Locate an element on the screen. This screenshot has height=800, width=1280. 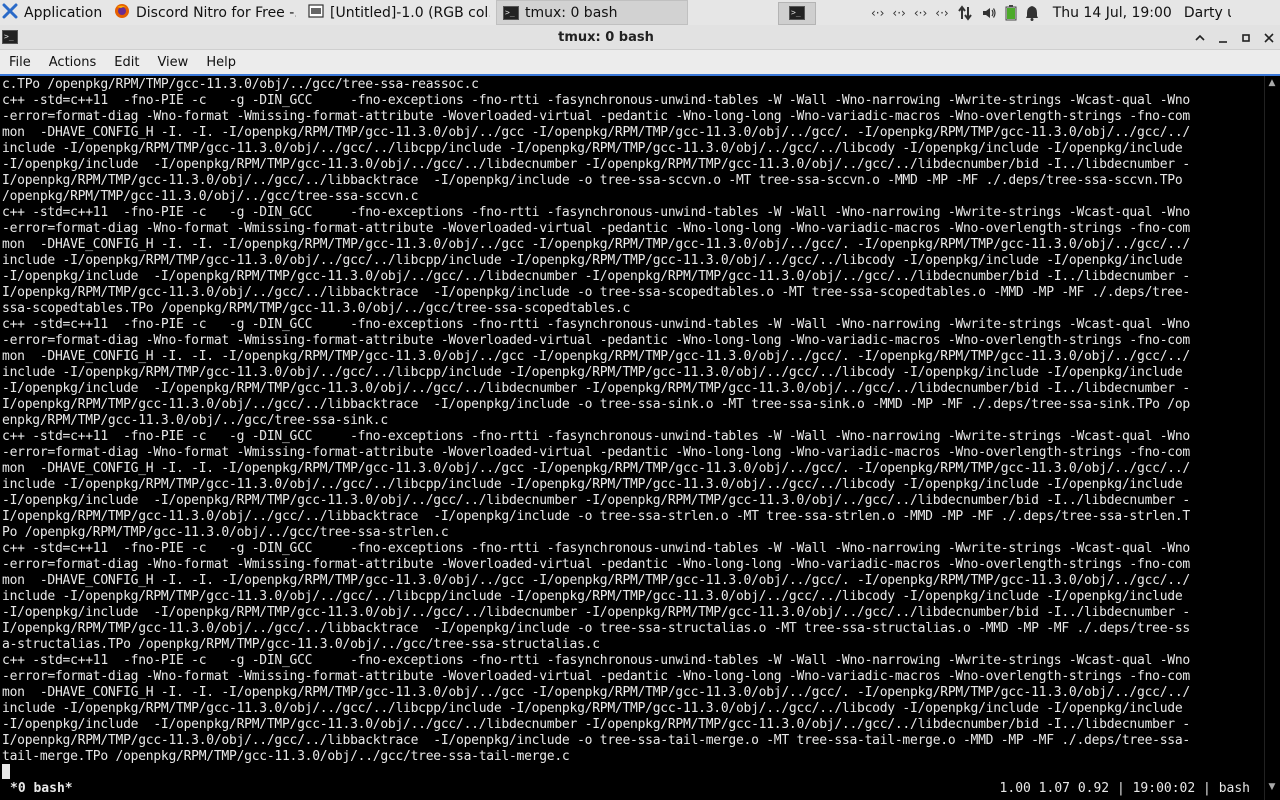
window-titlebar: >_ tmux: 0 bash is located at coordinates (640, 37).